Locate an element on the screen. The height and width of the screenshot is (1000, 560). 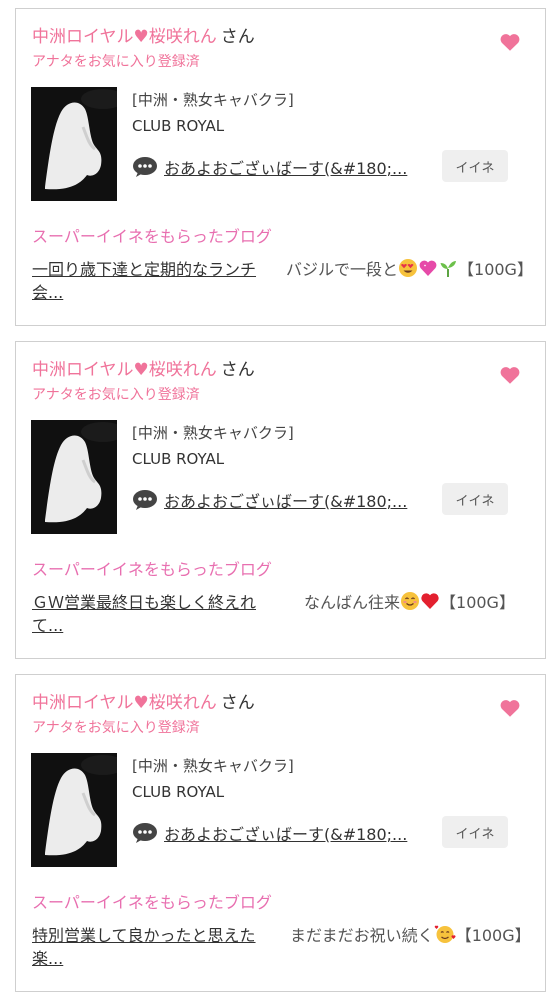
blog-excerpt-text: なんばん往来 is located at coordinates (352, 602).